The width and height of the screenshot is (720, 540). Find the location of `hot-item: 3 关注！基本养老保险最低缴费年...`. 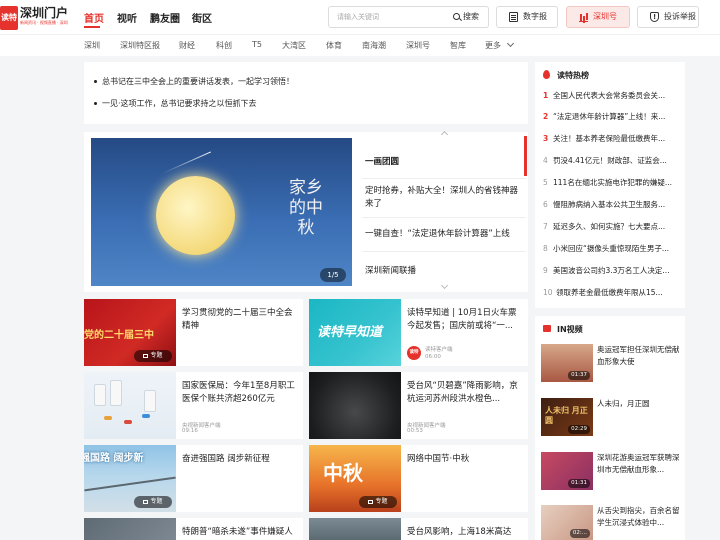

hot-item: 3 关注！基本养老保险最低缴费年... is located at coordinates (613, 138).